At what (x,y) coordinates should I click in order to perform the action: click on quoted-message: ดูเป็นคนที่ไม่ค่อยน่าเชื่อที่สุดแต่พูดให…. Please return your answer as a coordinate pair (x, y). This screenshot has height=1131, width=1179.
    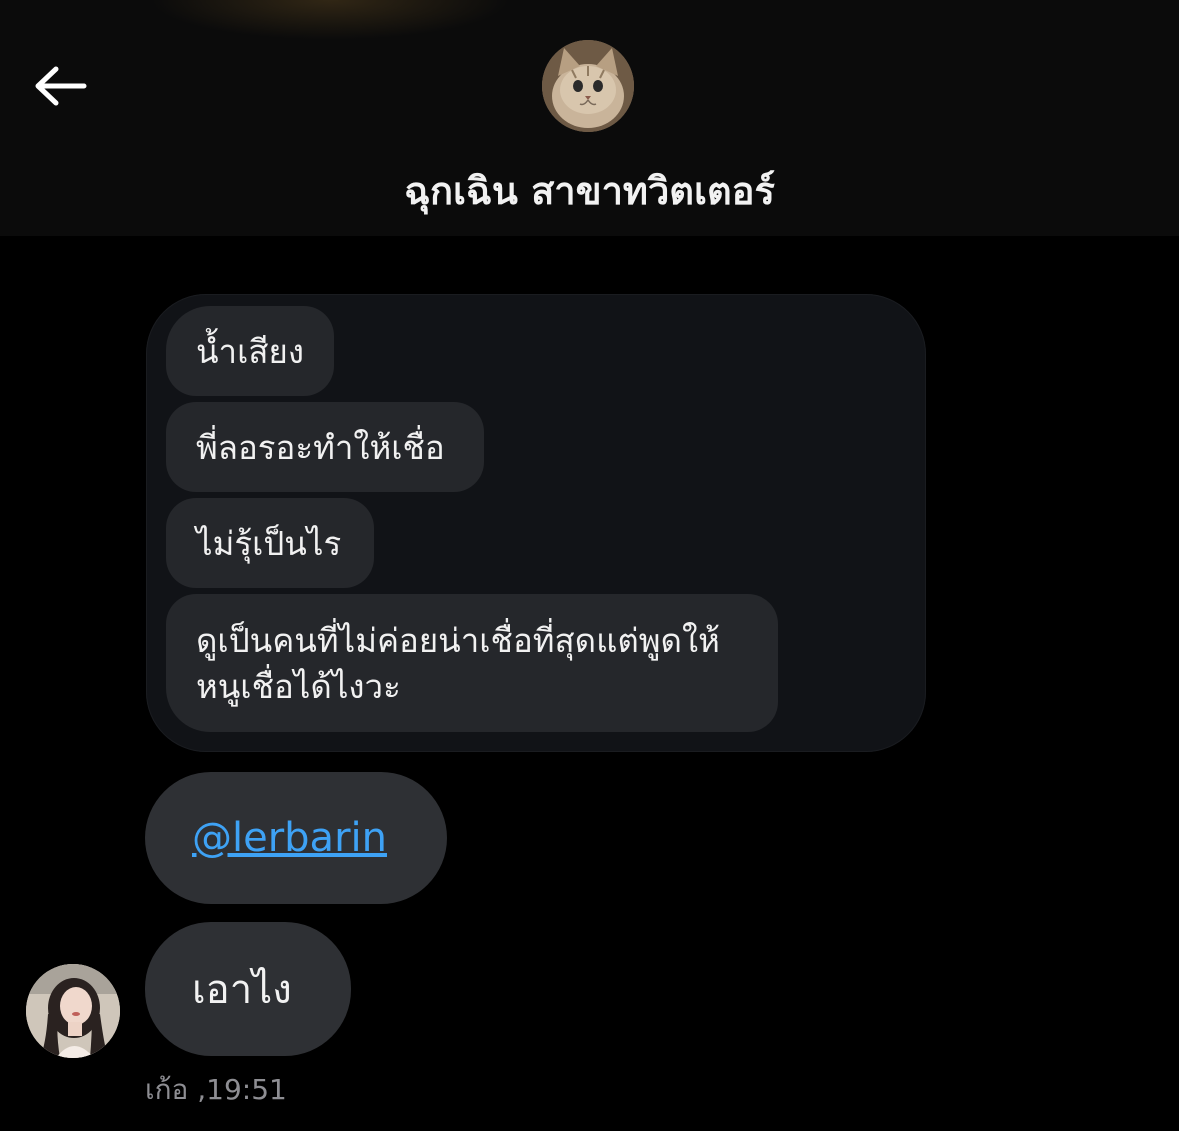
    Looking at the image, I should click on (472, 663).